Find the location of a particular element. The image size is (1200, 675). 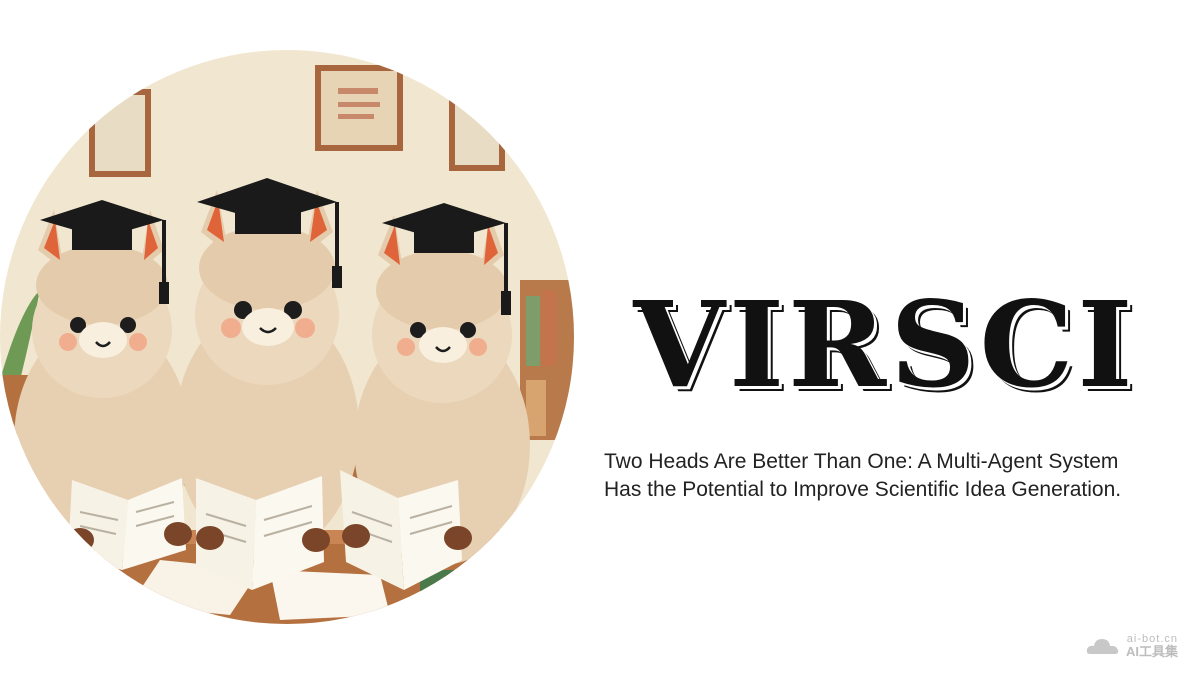

watermark: ai-bot.cn AI工具集 is located at coordinates (1132, 646).